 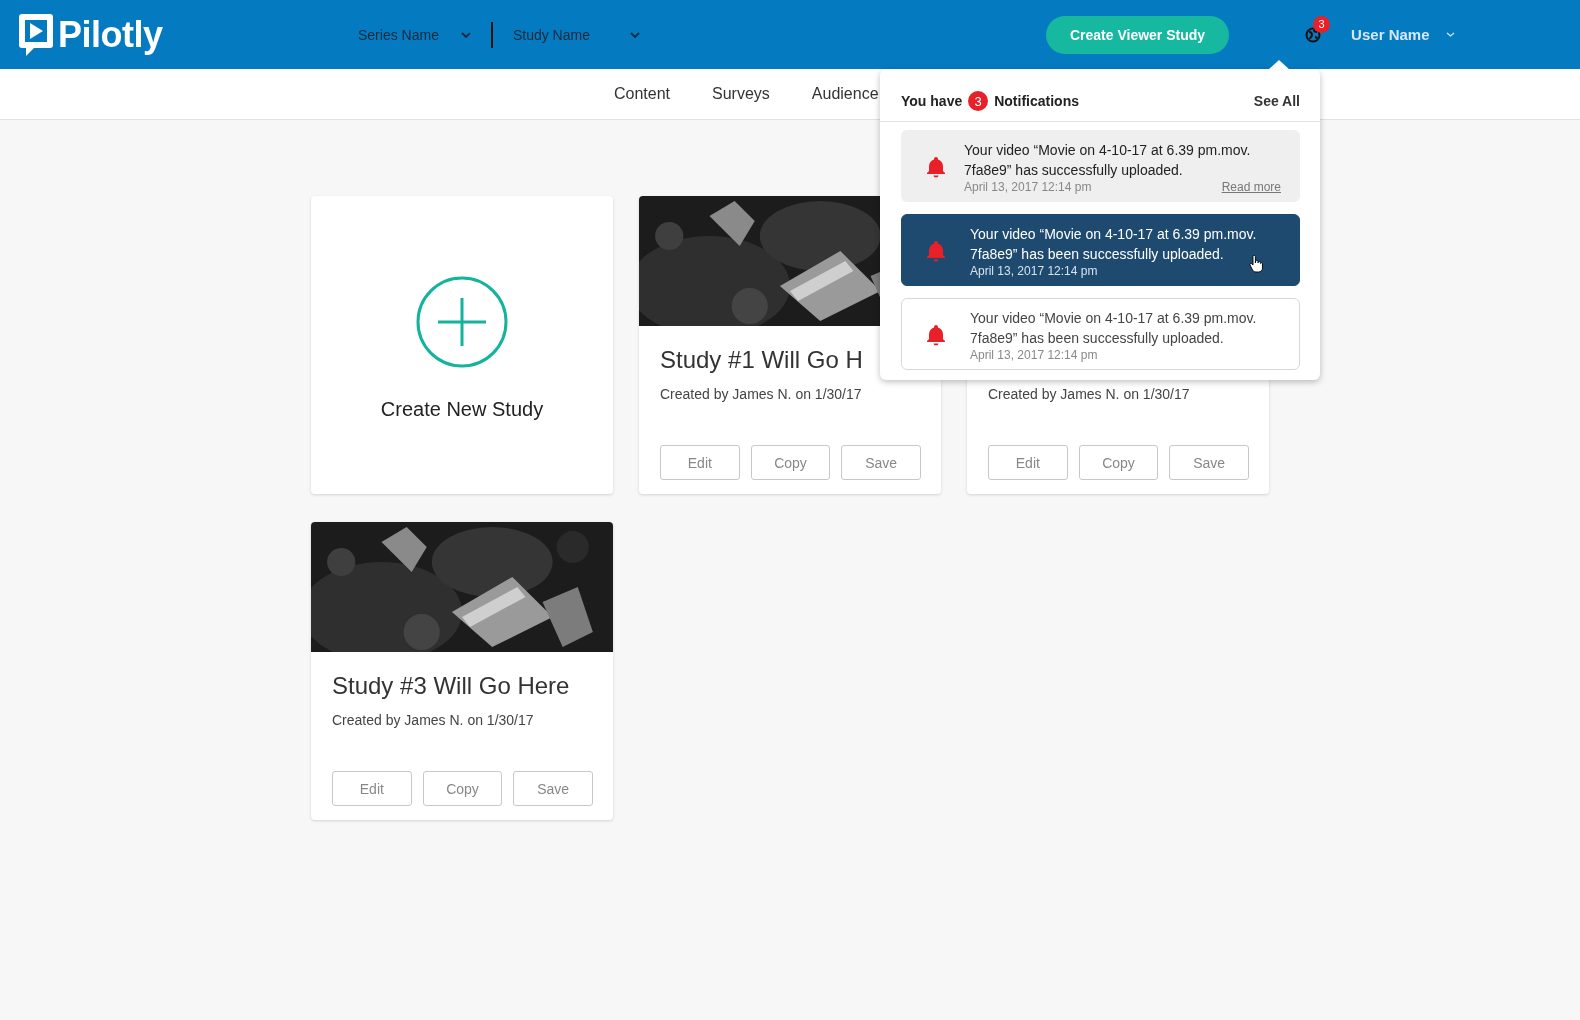 What do you see at coordinates (110, 34) in the screenshot?
I see `logo-text: Pilotly` at bounding box center [110, 34].